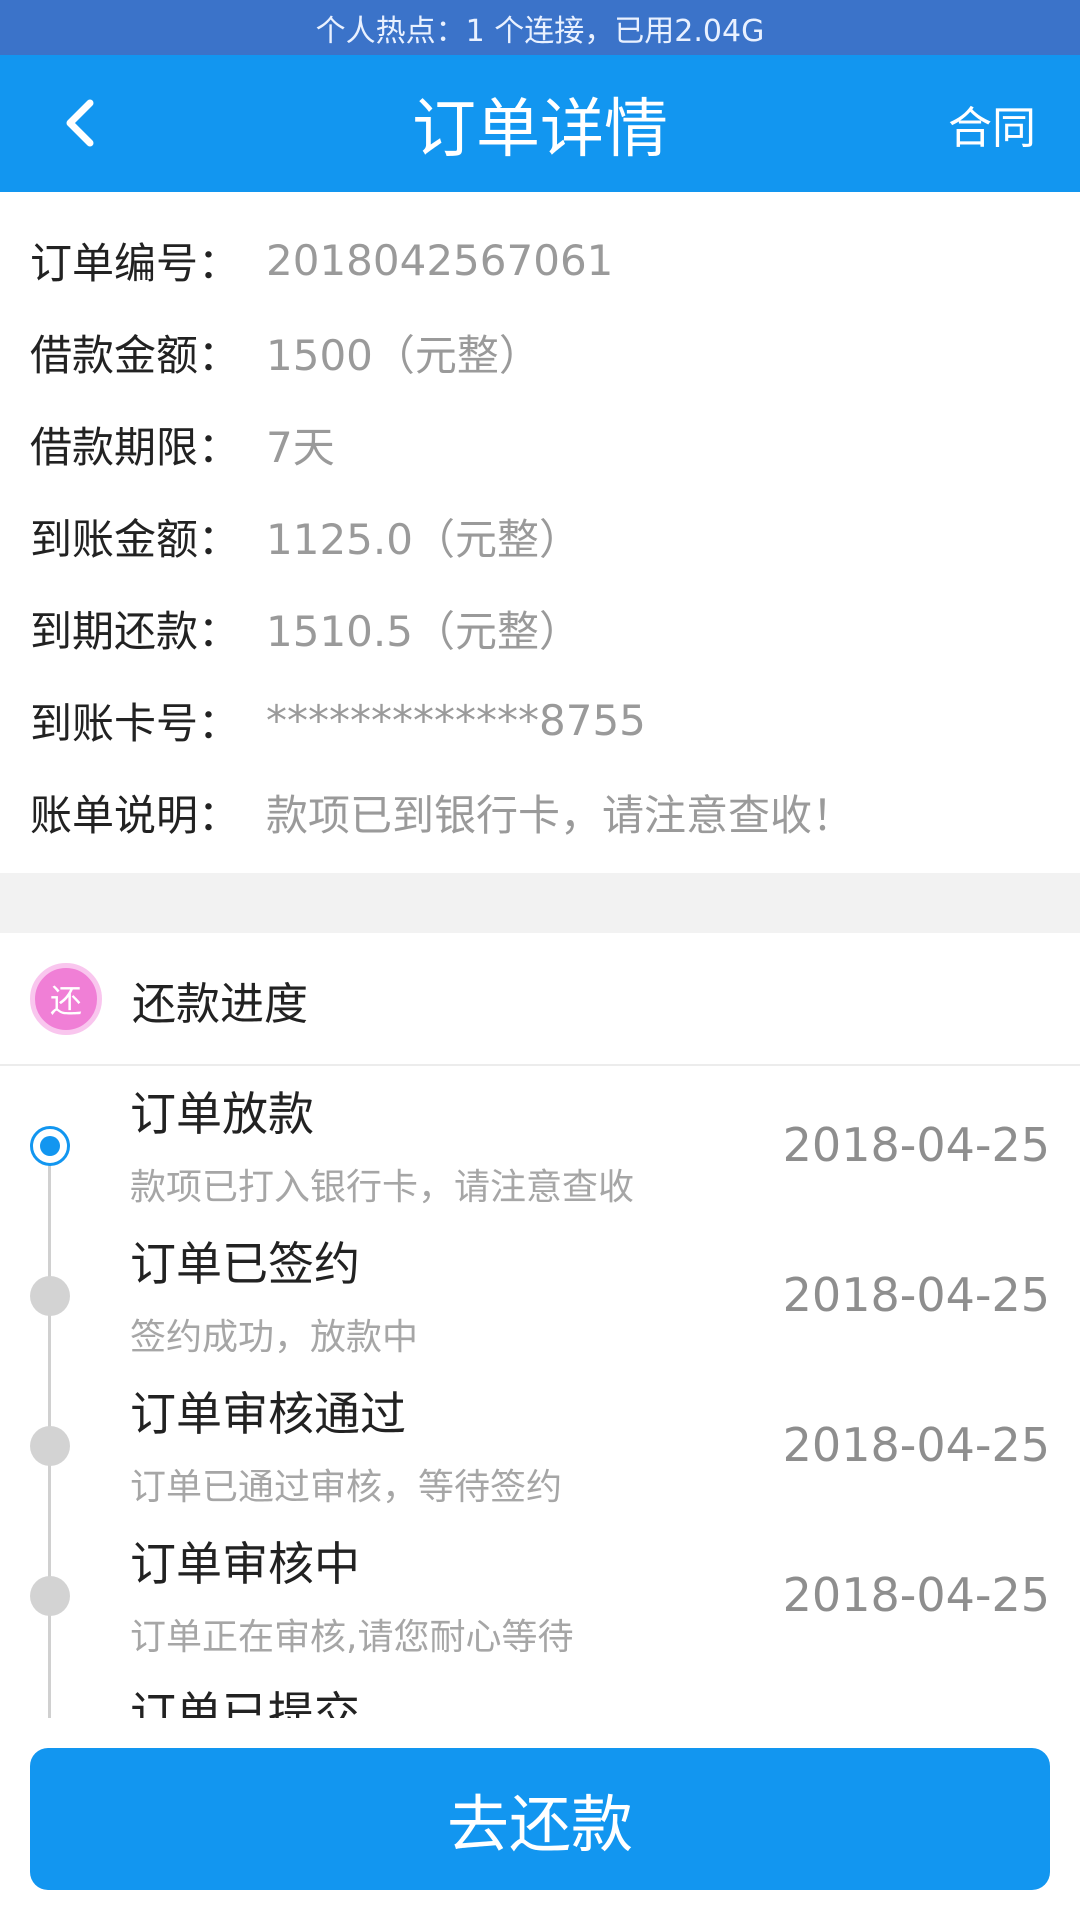 The height and width of the screenshot is (1920, 1080). I want to click on due-repayment-row: 到期还款： 1510.5（元整）, so click(305, 628).